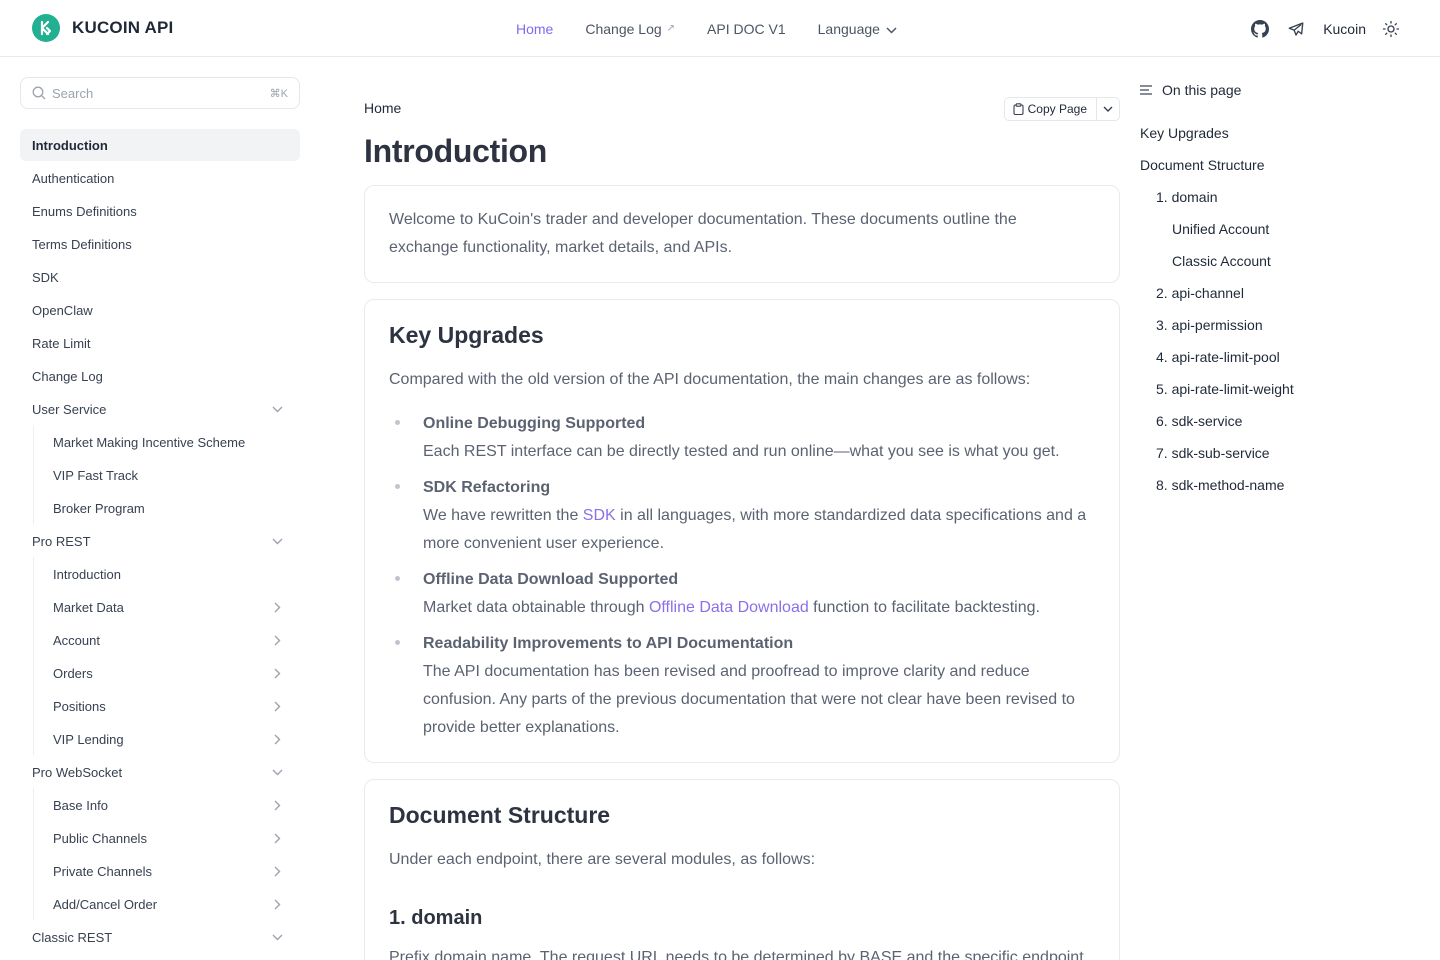  Describe the element at coordinates (1051, 109) in the screenshot. I see `copy-page-button: Copy Page` at that location.